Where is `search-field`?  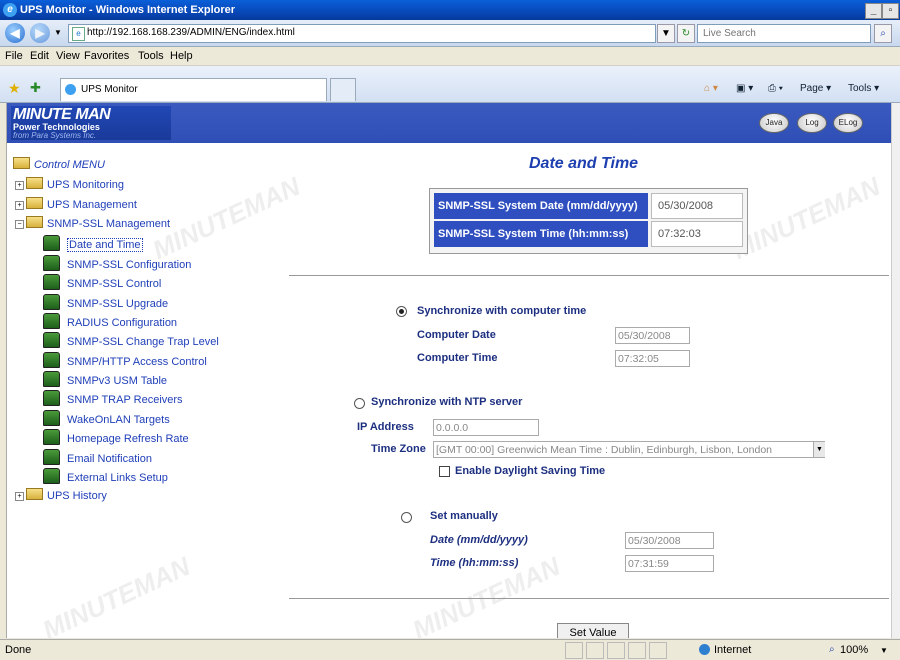 search-field is located at coordinates (784, 33).